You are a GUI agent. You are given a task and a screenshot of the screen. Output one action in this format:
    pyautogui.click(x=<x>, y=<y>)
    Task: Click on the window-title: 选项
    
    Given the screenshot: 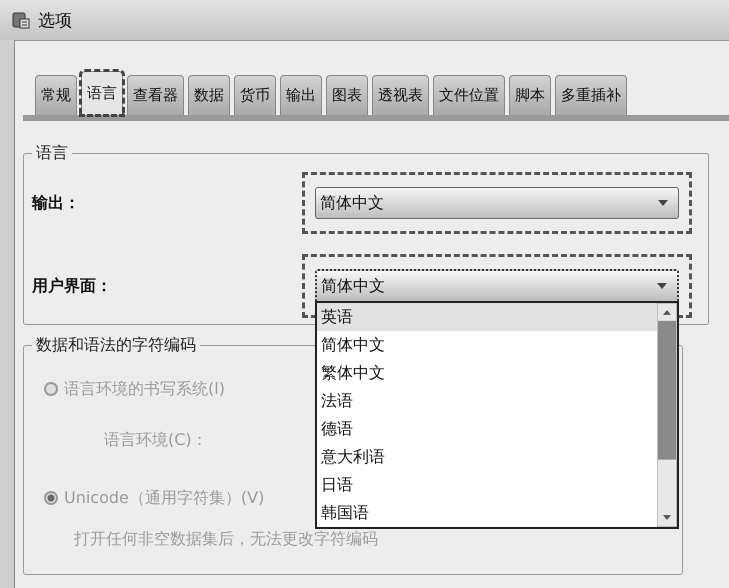 What is the action you would take?
    pyautogui.click(x=55, y=21)
    